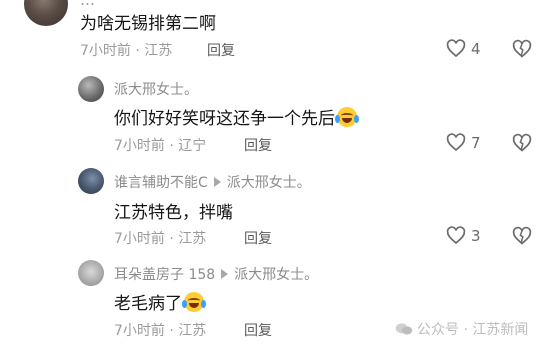  Describe the element at coordinates (173, 213) in the screenshot. I see `comment-text: 江苏特色，拌嘴` at that location.